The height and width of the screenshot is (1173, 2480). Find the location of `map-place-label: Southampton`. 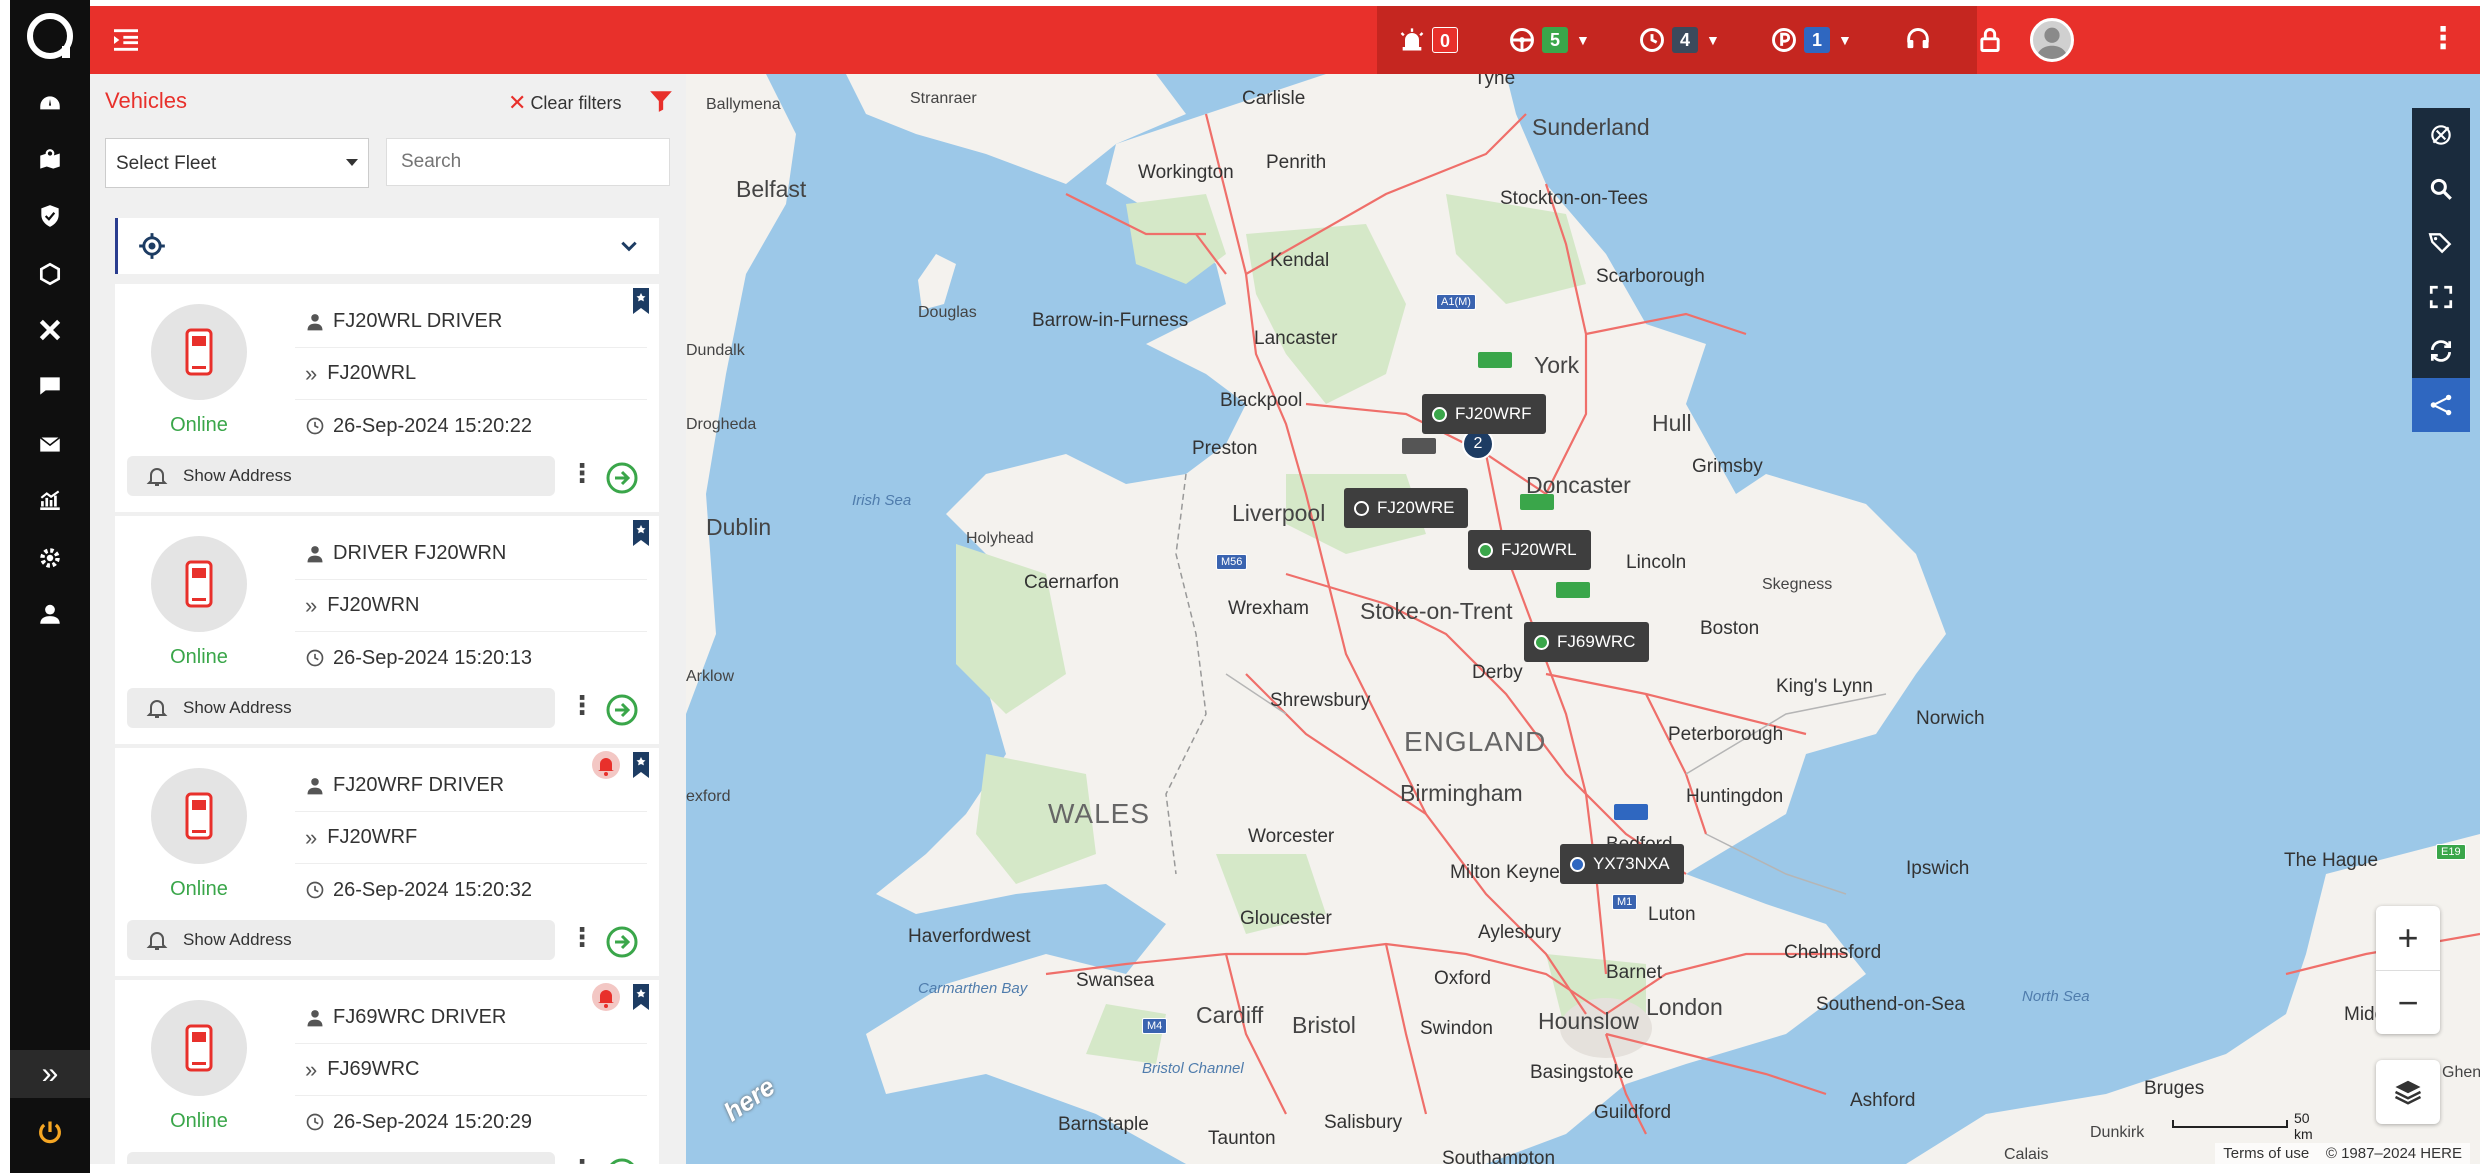

map-place-label: Southampton is located at coordinates (1499, 1156).